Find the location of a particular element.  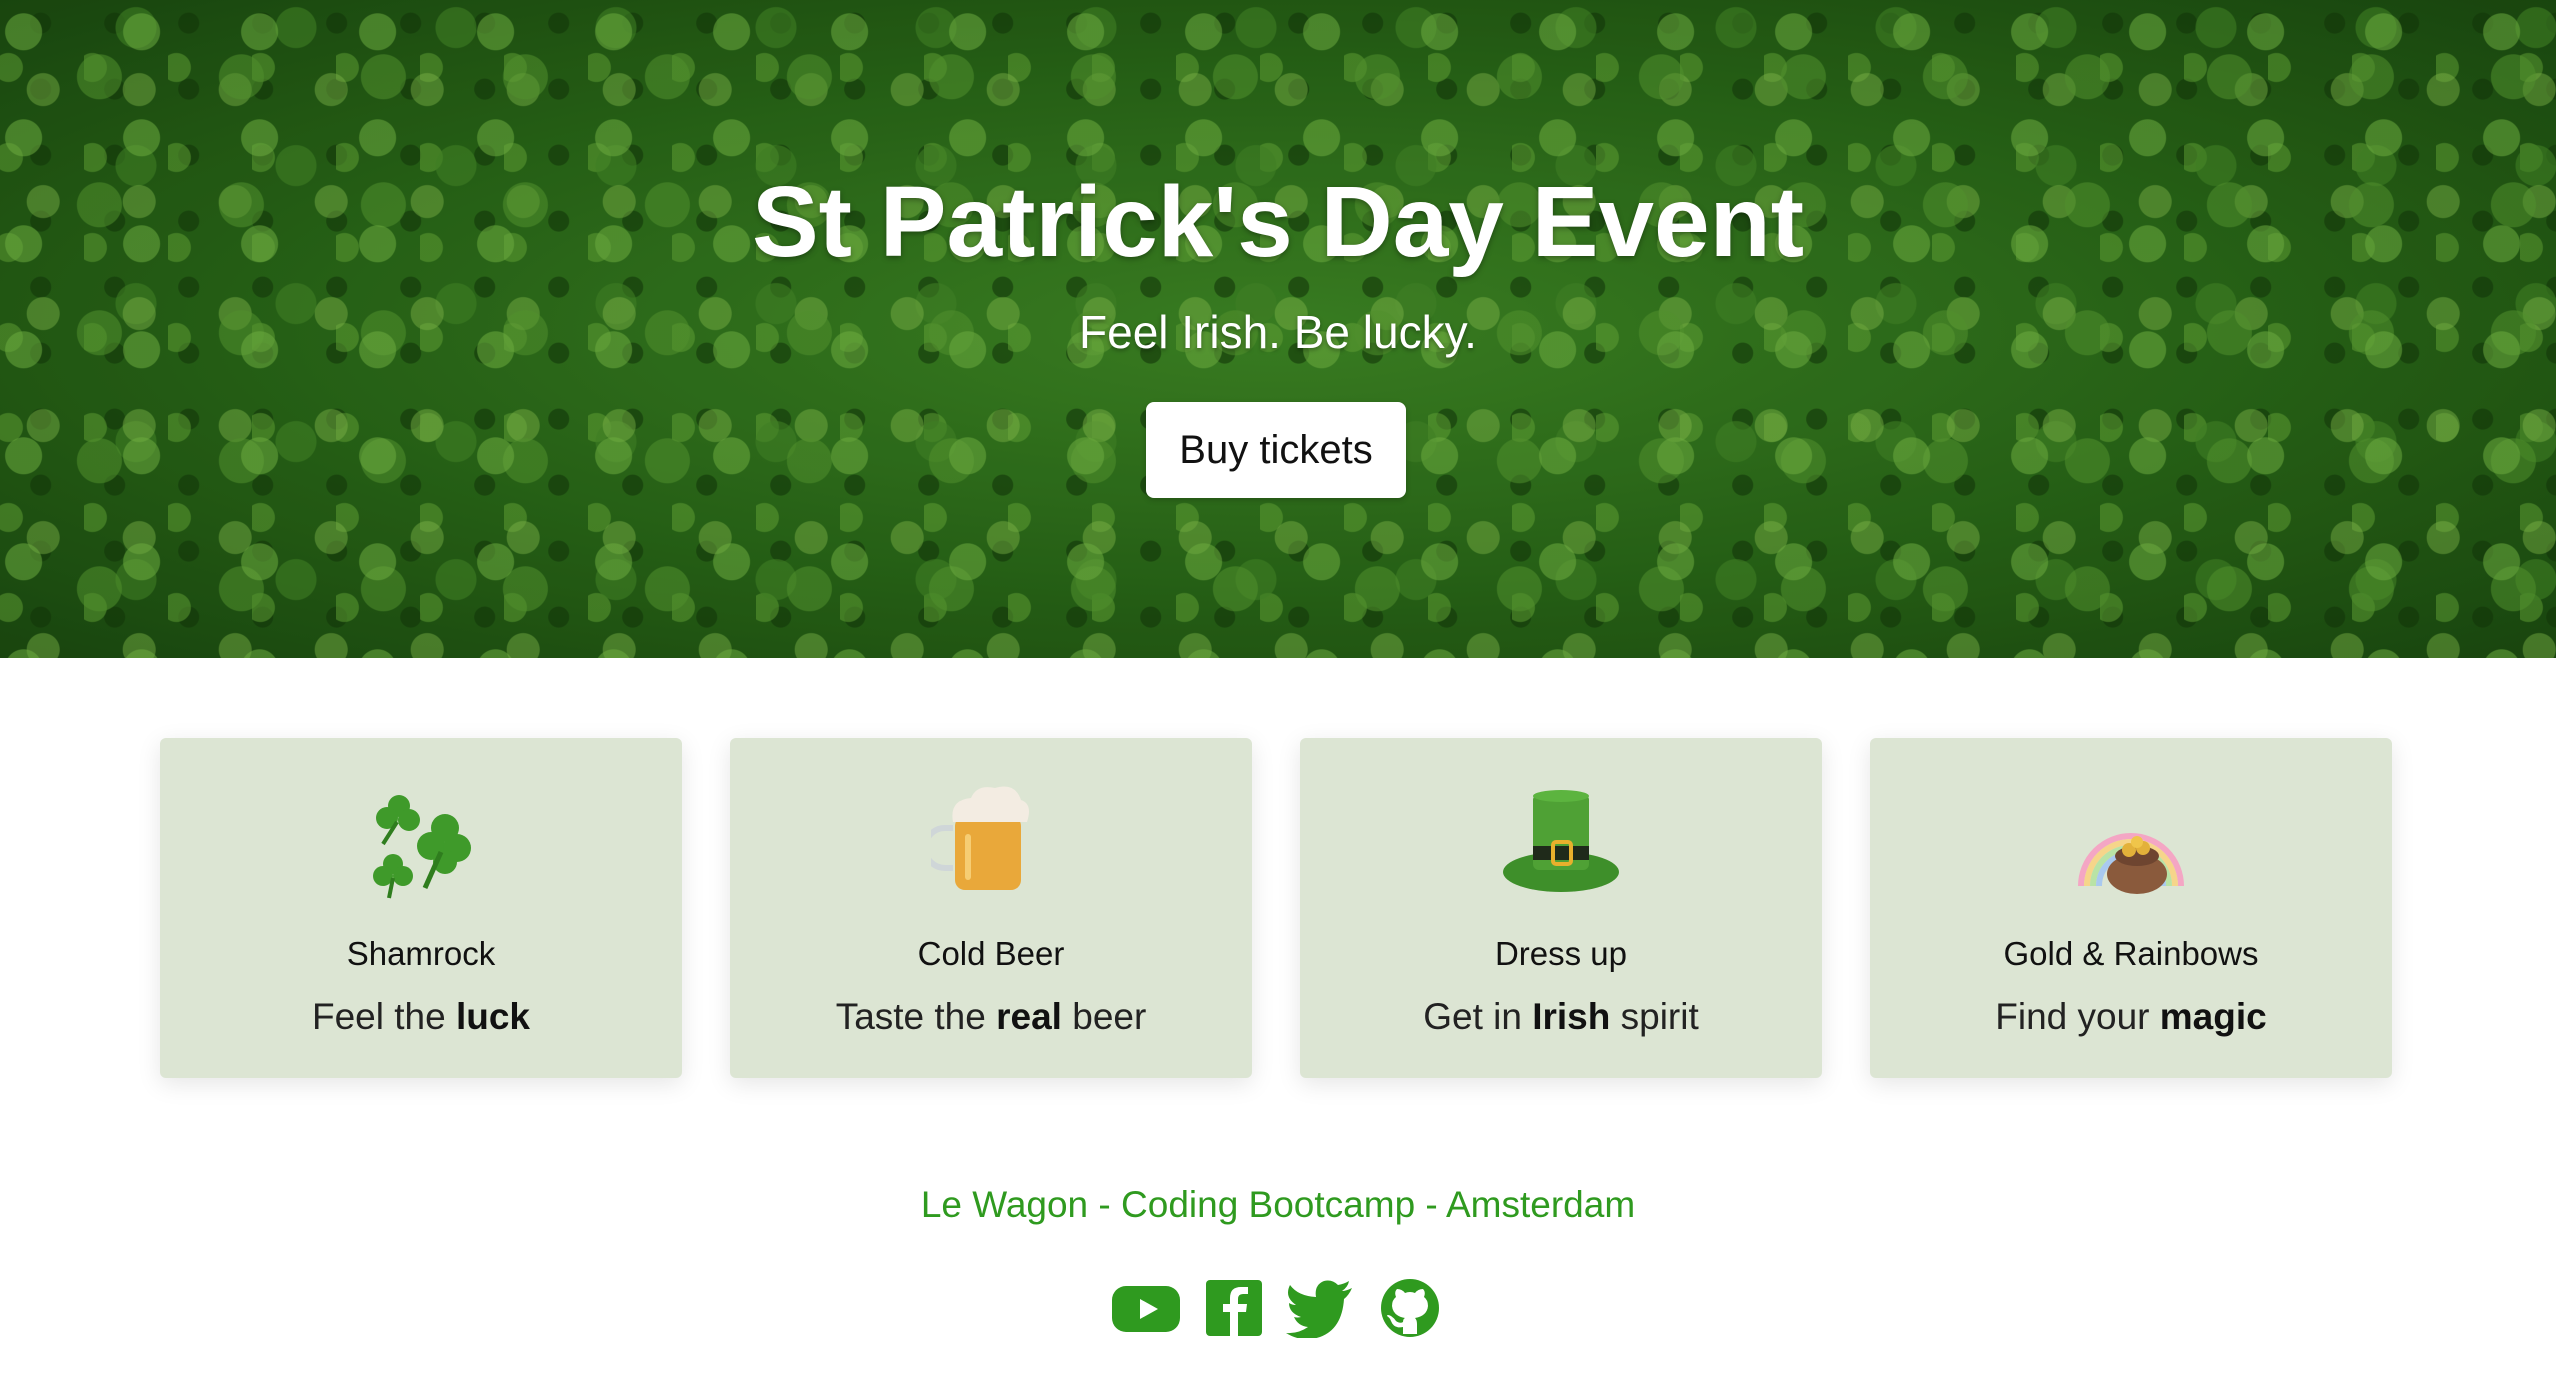

rainbow-gold-icon is located at coordinates (2131, 863).